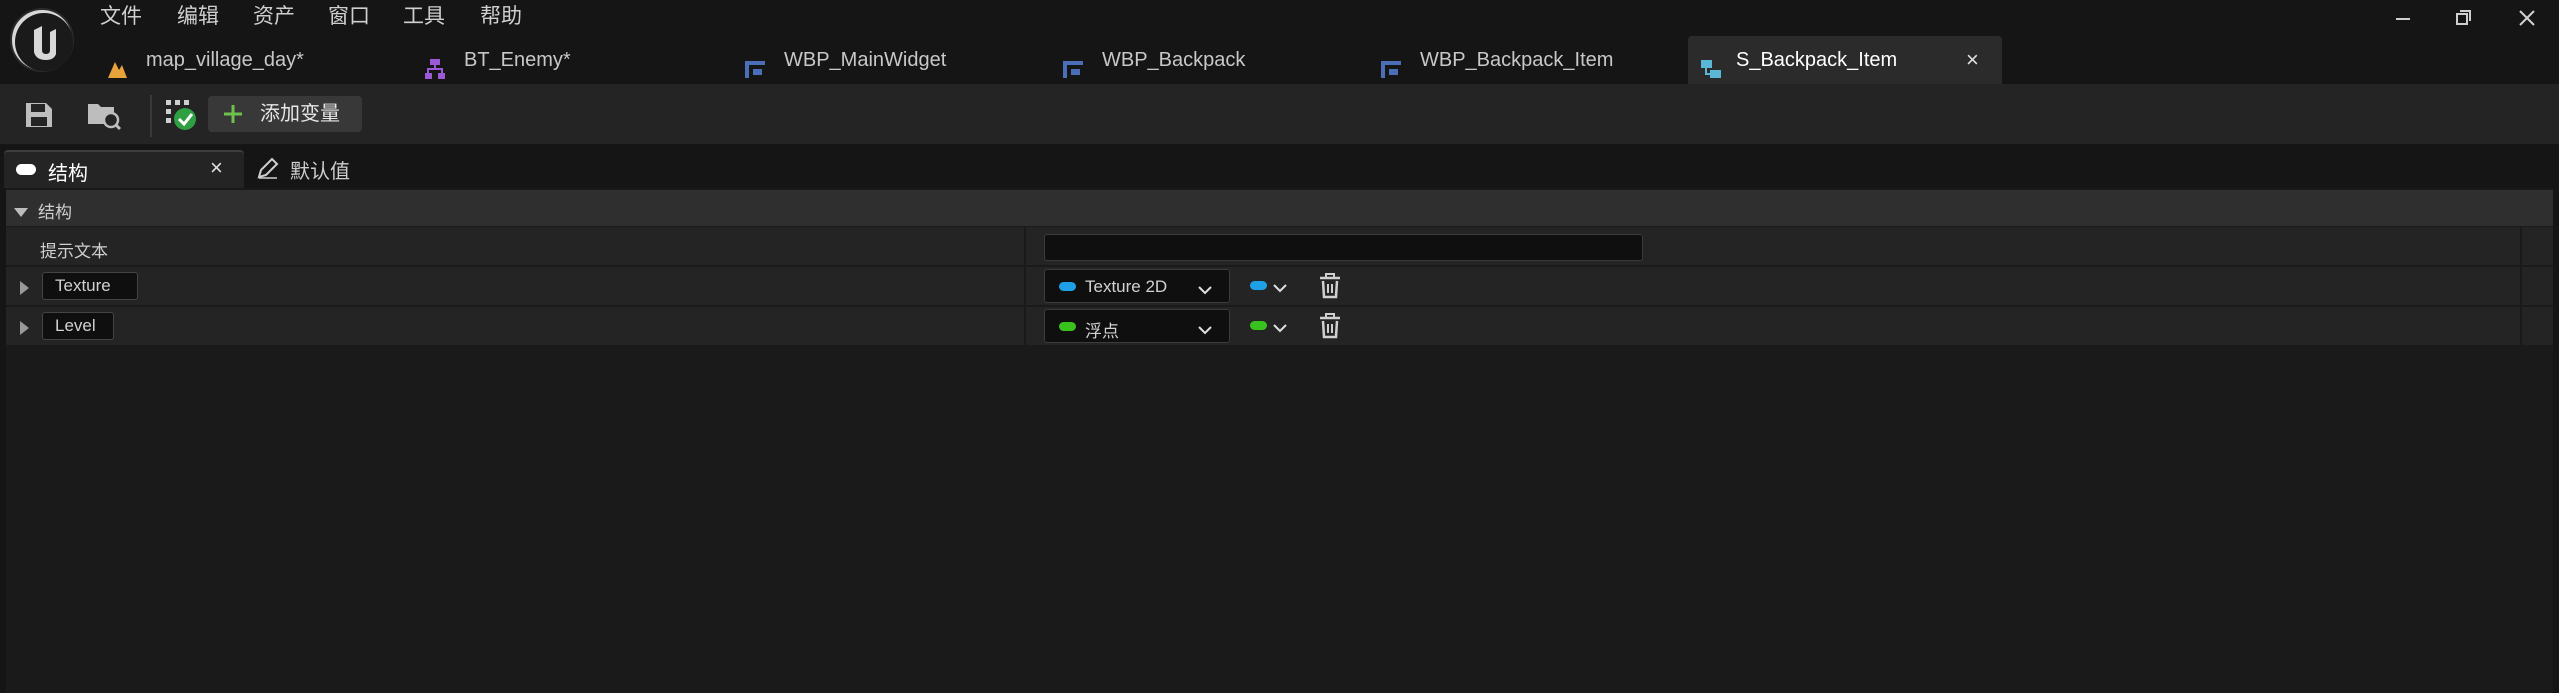 Image resolution: width=2559 pixels, height=693 pixels. Describe the element at coordinates (90, 286) in the screenshot. I see `member-name-field: Texture` at that location.